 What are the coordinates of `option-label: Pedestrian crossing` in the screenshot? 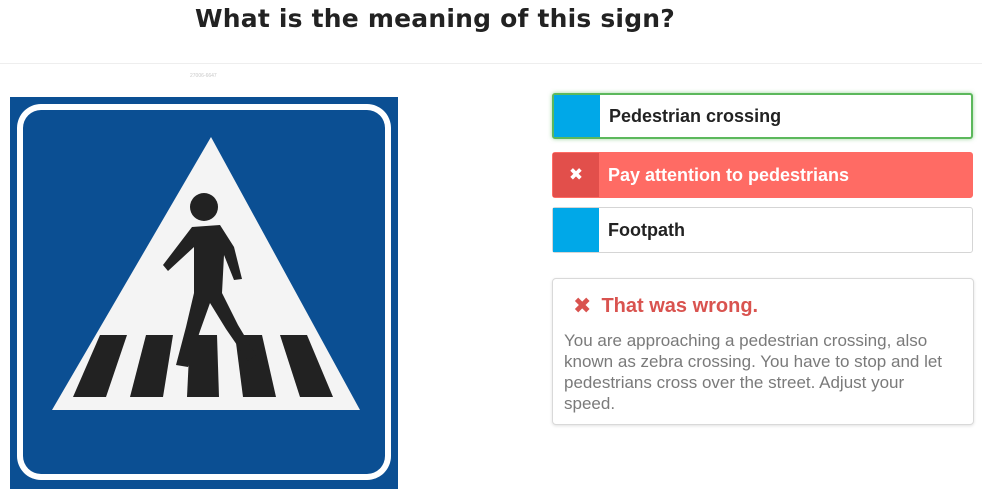 It's located at (695, 115).